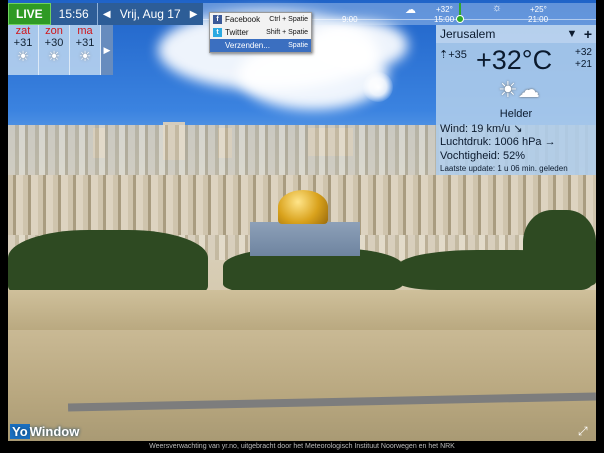 This screenshot has width=604, height=453. Describe the element at coordinates (54, 431) in the screenshot. I see `logo-window: Window` at that location.